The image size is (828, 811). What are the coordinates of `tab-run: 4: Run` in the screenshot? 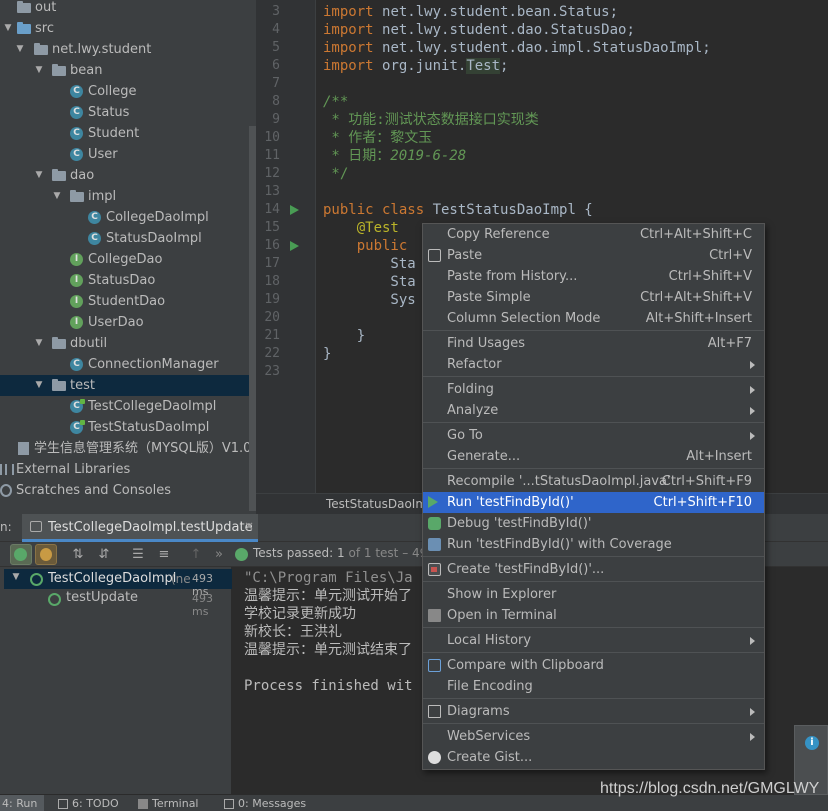 It's located at (22, 803).